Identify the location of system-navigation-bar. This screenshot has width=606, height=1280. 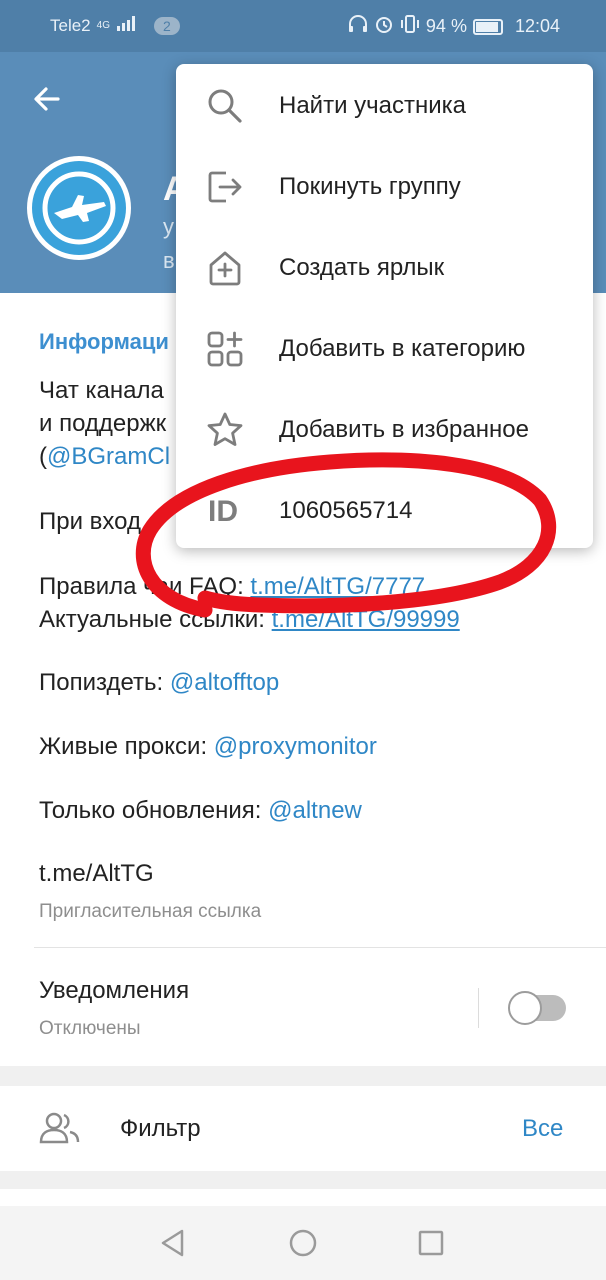
(303, 1243).